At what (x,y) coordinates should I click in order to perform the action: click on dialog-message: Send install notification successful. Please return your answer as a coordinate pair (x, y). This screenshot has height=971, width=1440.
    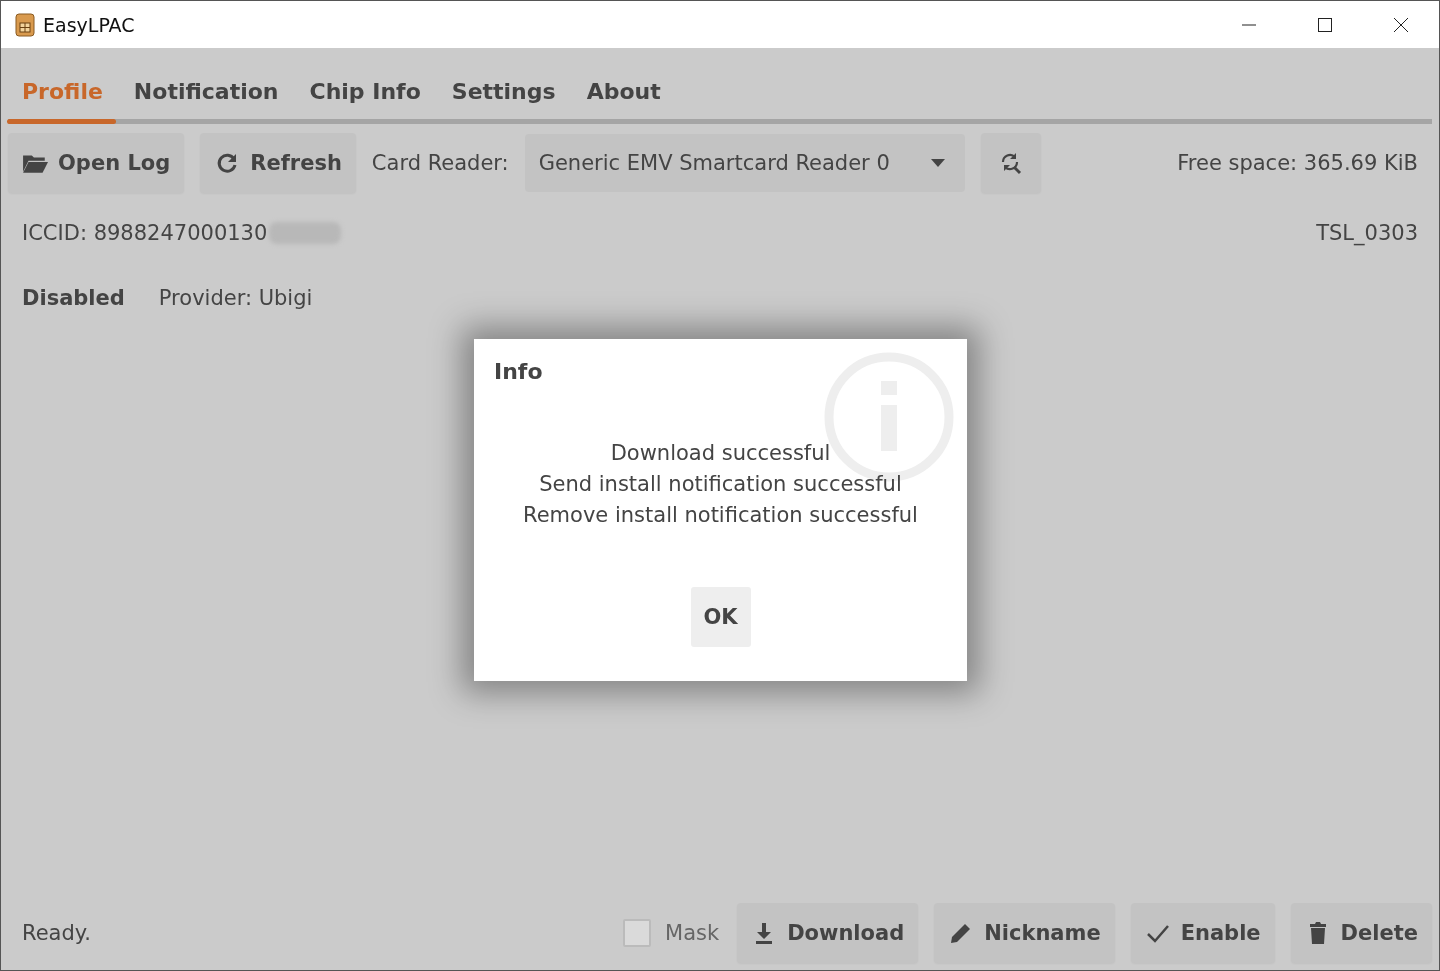
    Looking at the image, I should click on (720, 484).